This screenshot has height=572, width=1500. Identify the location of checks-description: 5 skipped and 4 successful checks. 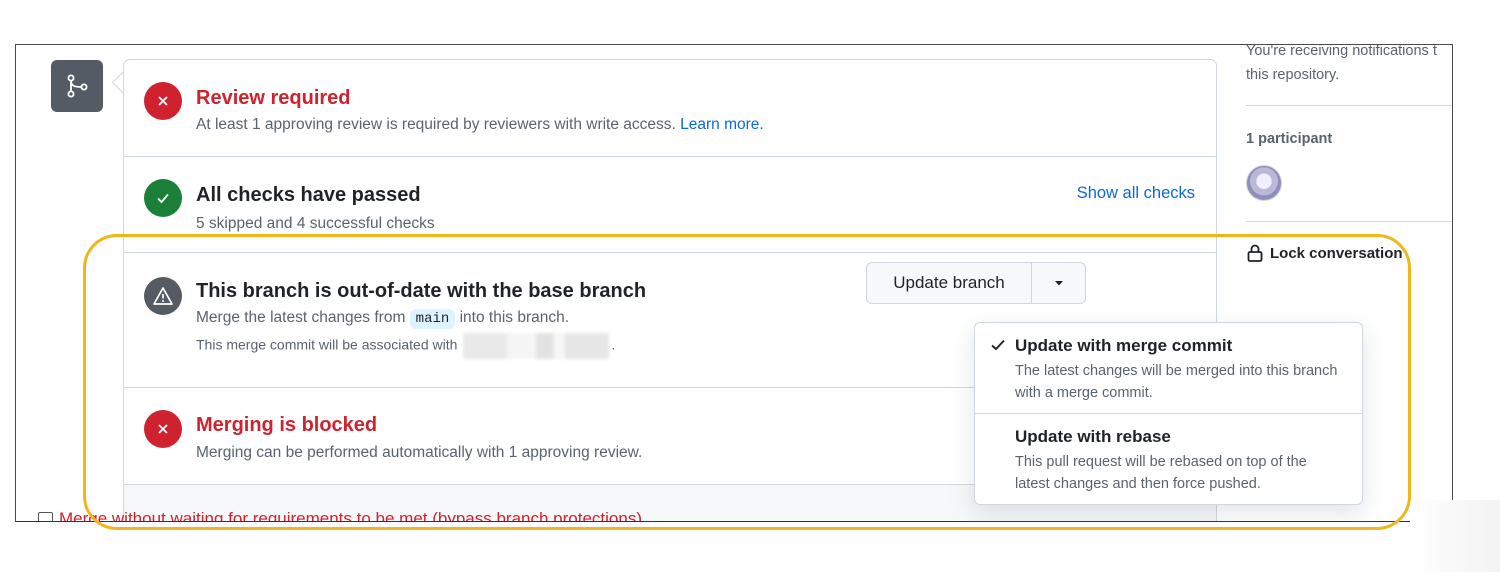
(315, 223).